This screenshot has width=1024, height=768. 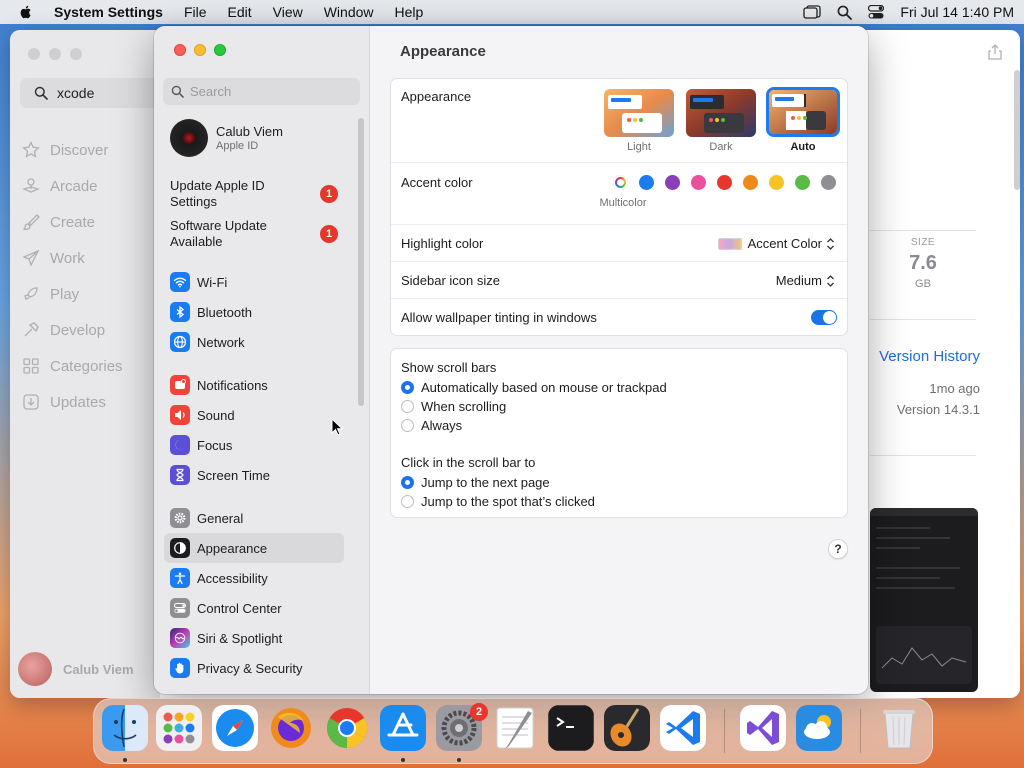 I want to click on app-store-zoom-button, so click(x=76, y=54).